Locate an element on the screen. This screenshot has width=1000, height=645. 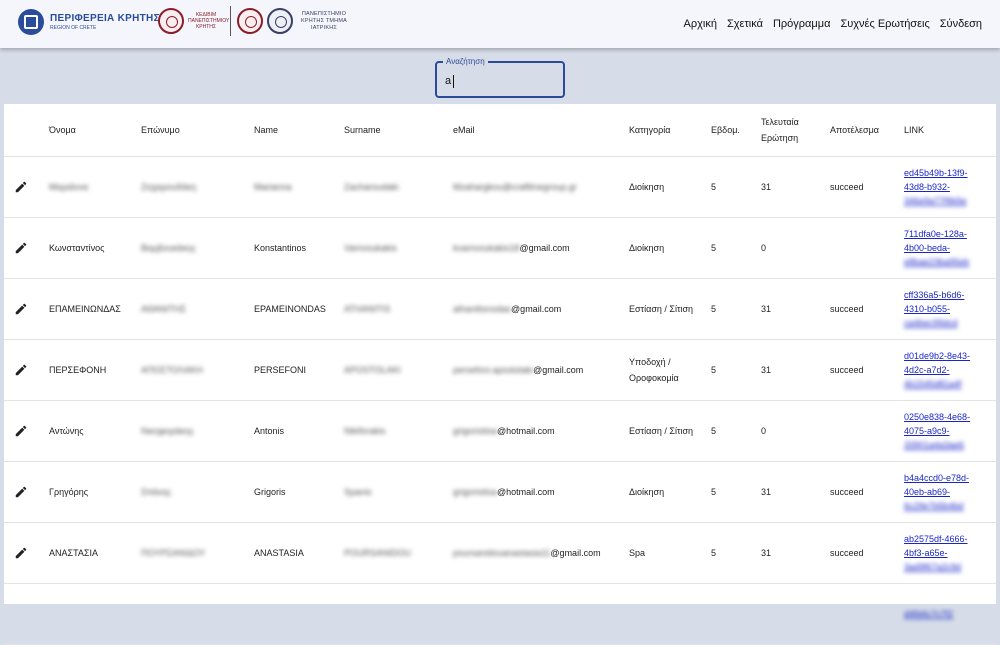
row-link: b4a4ccd0-e78d- 40eb-ab69- 6c29e7b5b4bd is located at coordinates (950, 492).